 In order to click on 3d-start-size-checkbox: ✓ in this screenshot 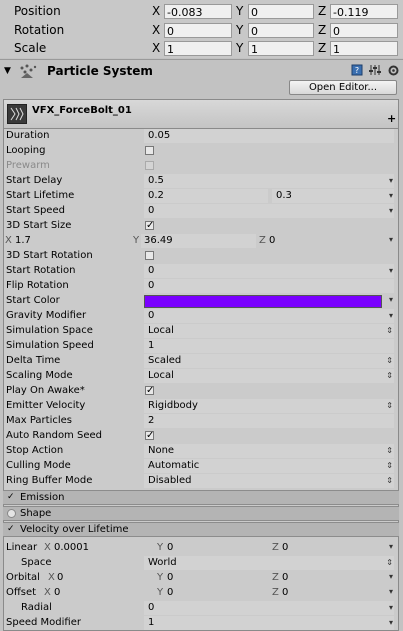, I will do `click(149, 226)`.